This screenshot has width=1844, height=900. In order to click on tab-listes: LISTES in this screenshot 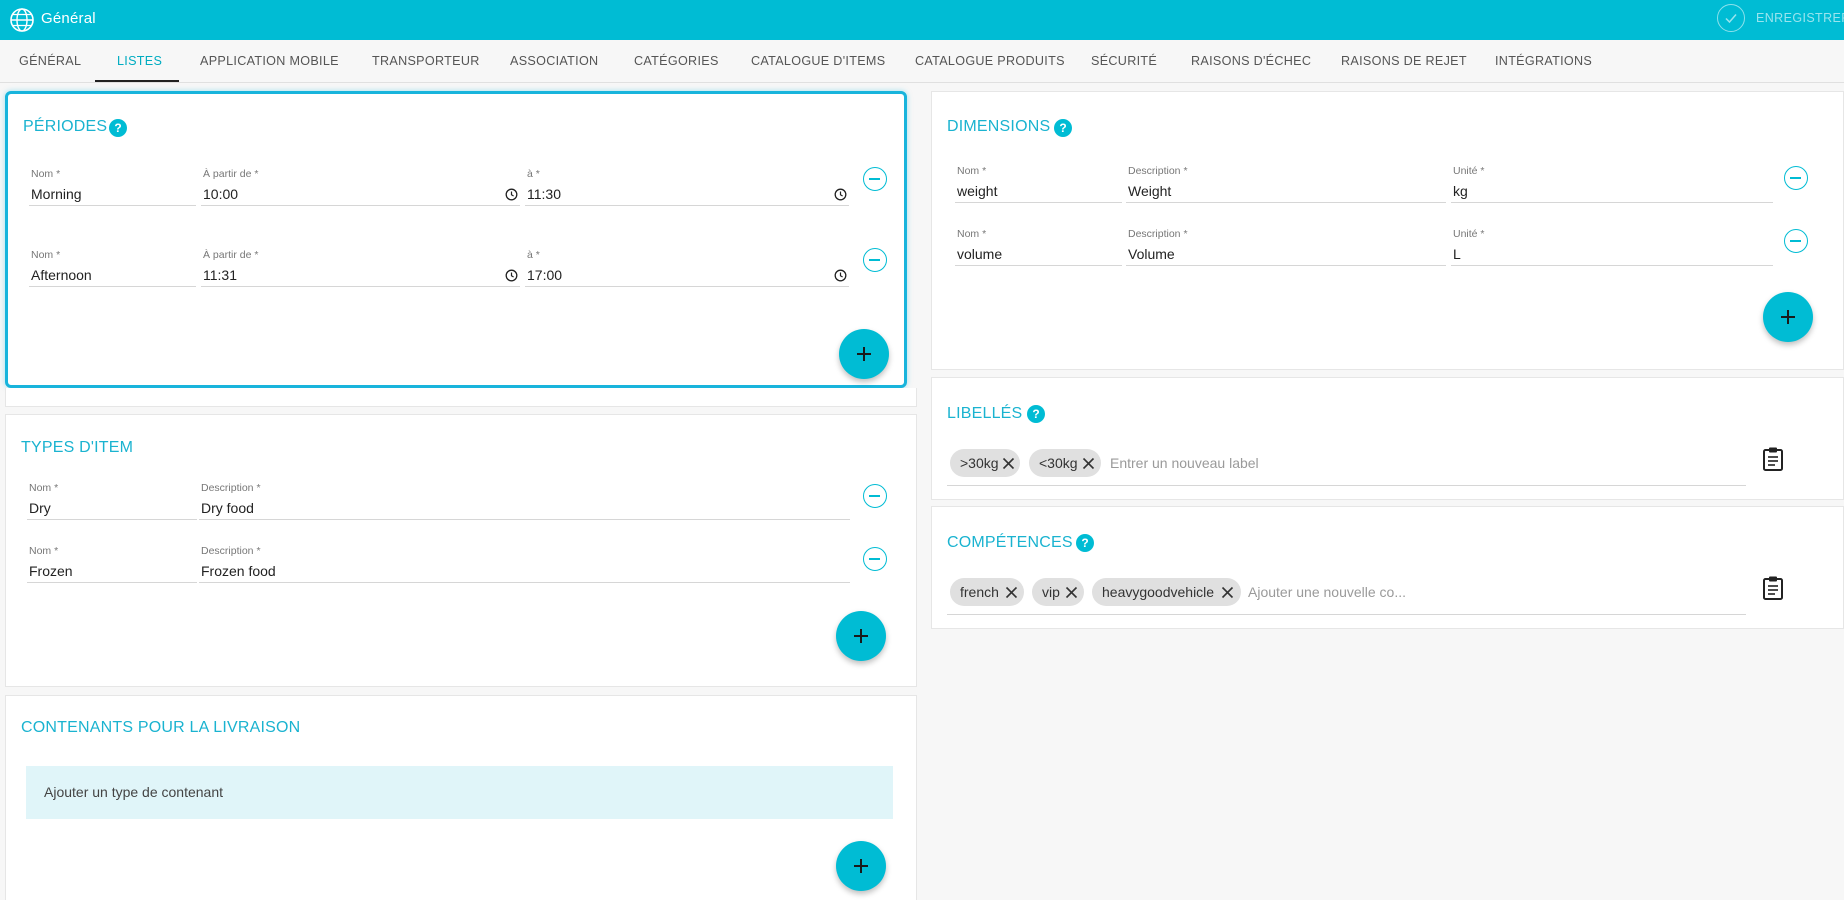, I will do `click(139, 61)`.